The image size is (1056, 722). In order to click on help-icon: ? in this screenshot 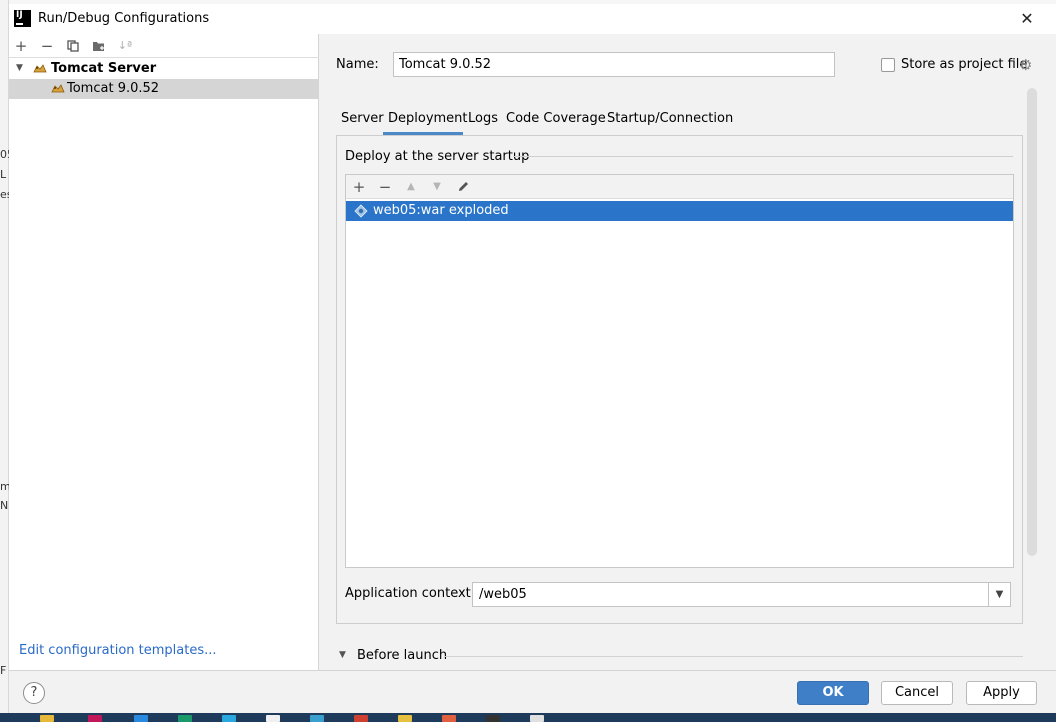, I will do `click(34, 692)`.